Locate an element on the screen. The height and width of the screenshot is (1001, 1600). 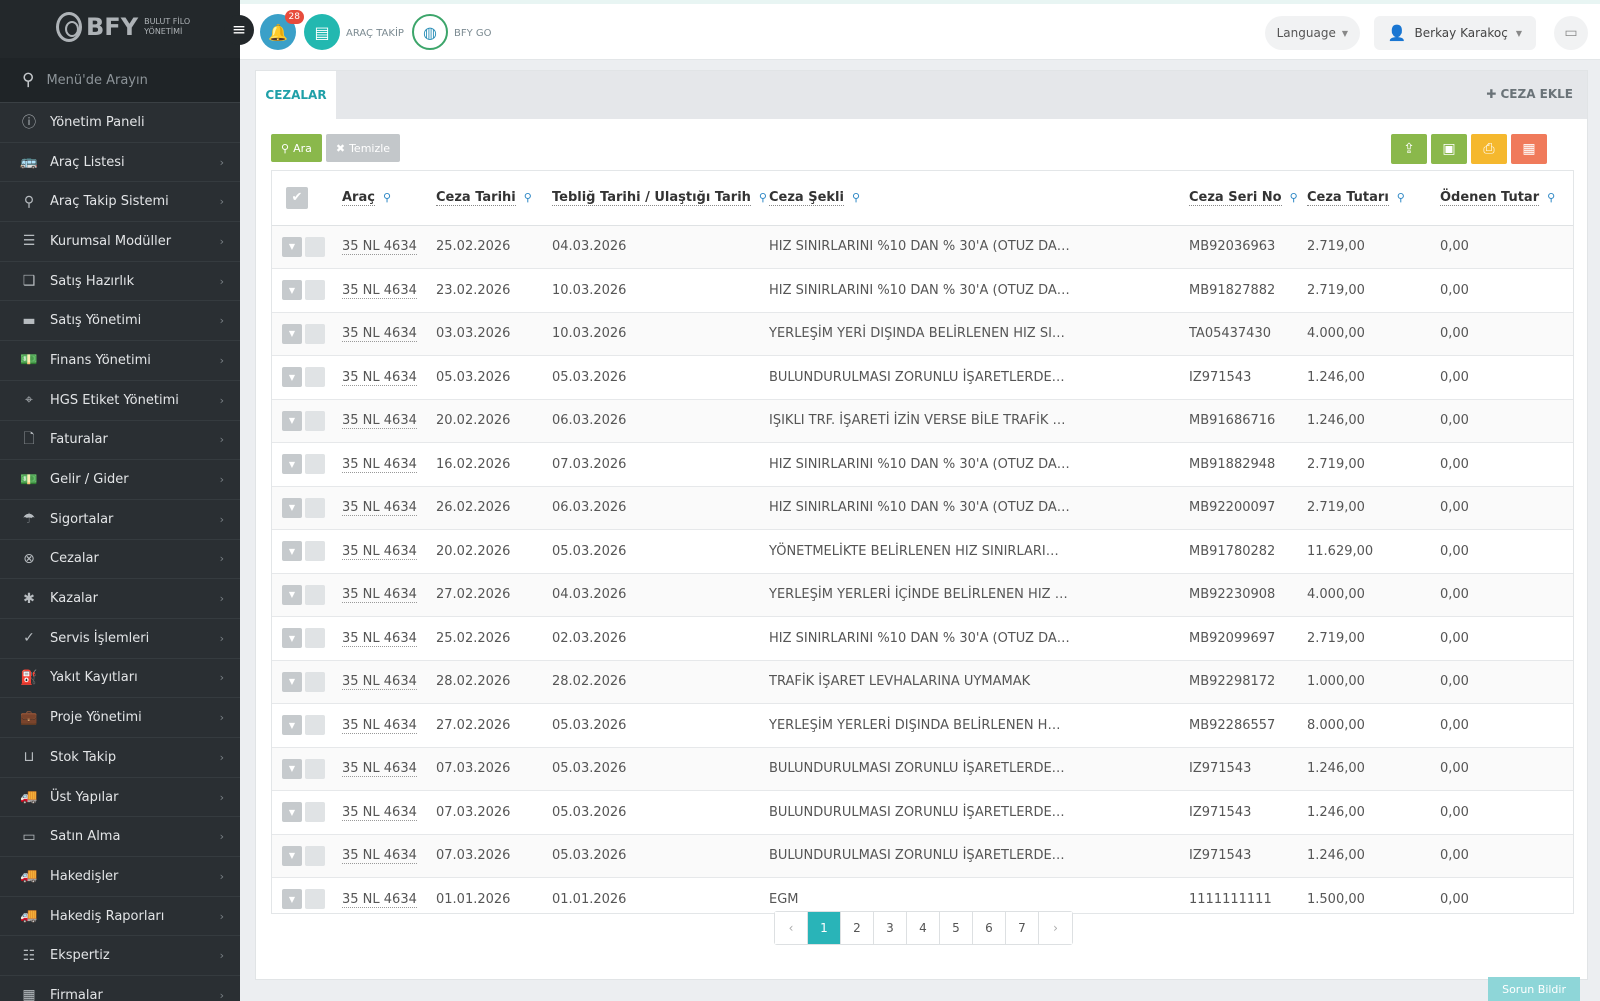
user-menu: 👤 Berkay Karakoç ▼ is located at coordinates (1454, 33).